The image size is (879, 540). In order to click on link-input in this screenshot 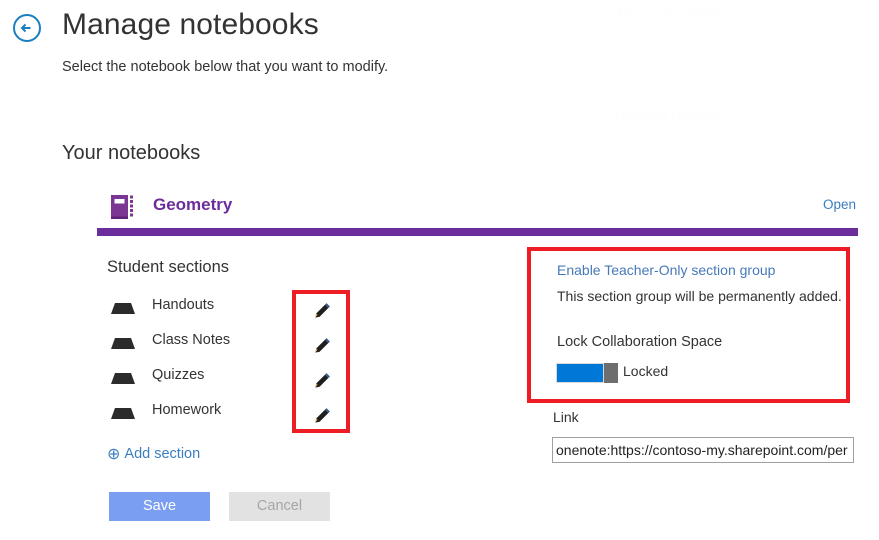, I will do `click(703, 450)`.